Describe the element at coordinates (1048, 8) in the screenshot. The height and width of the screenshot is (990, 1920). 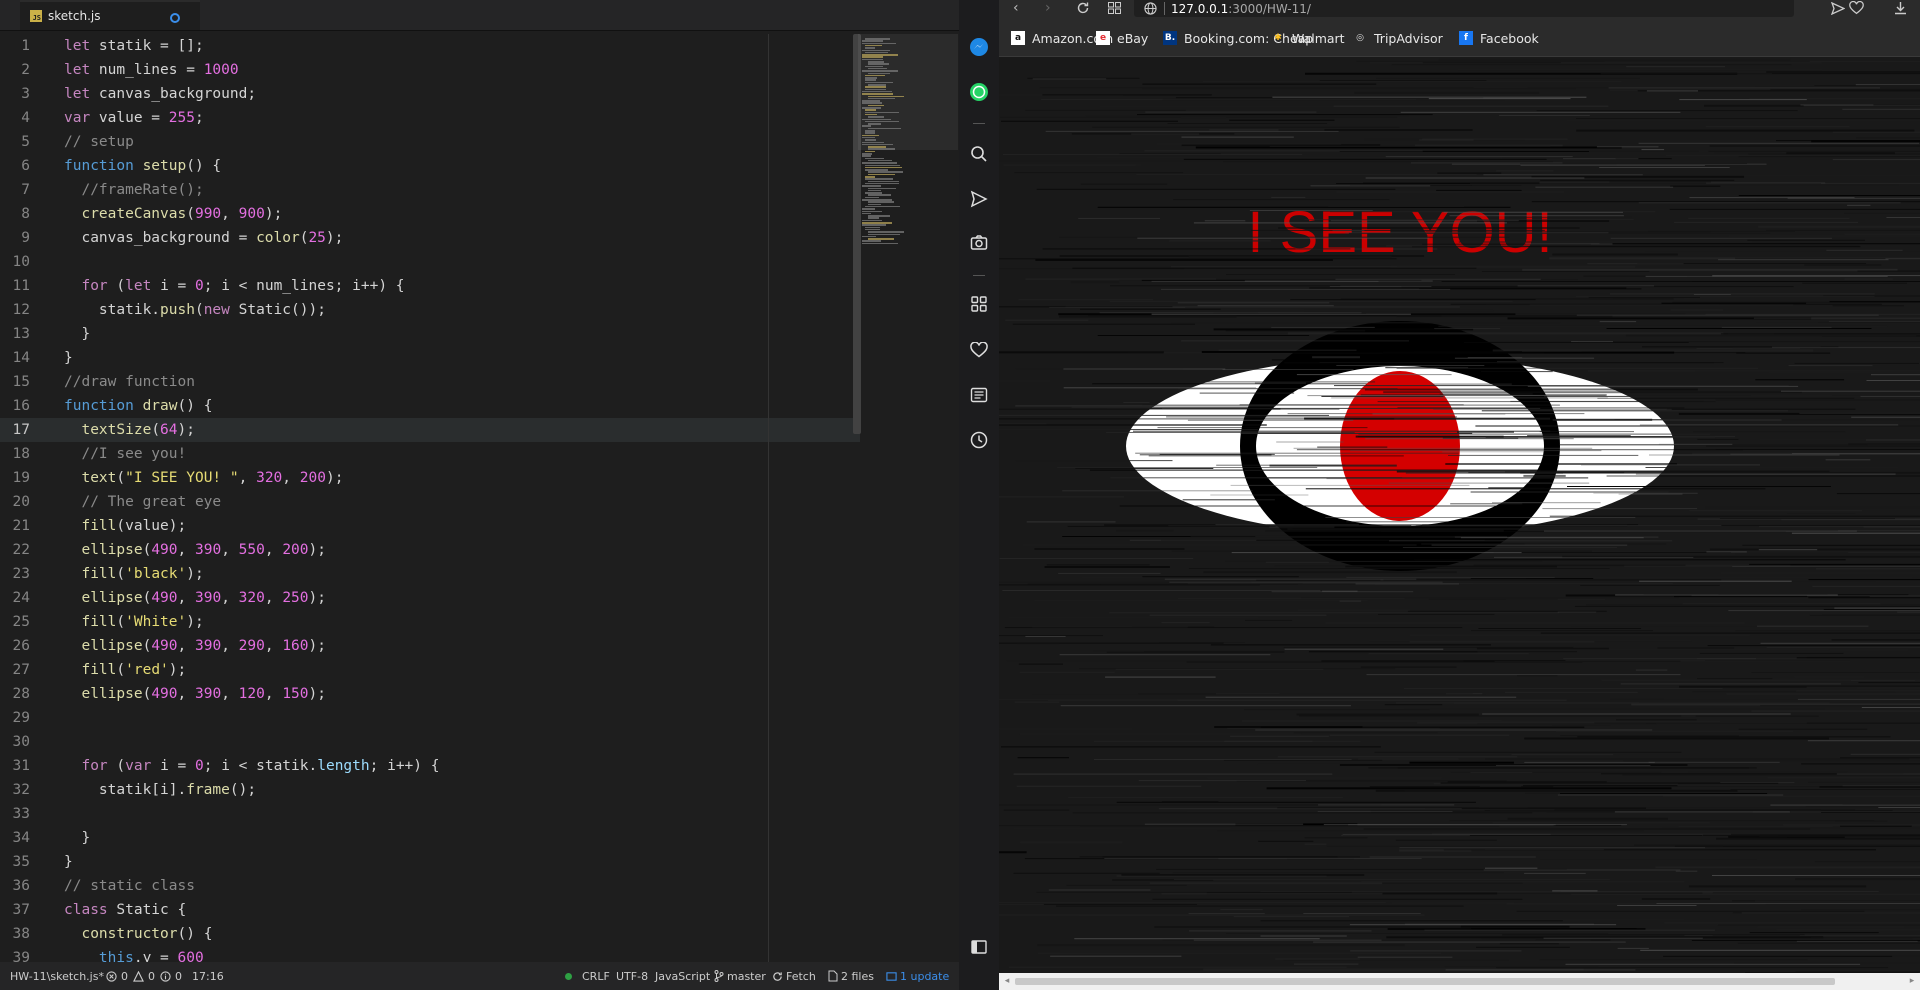
I see `forward-icon: ›` at that location.